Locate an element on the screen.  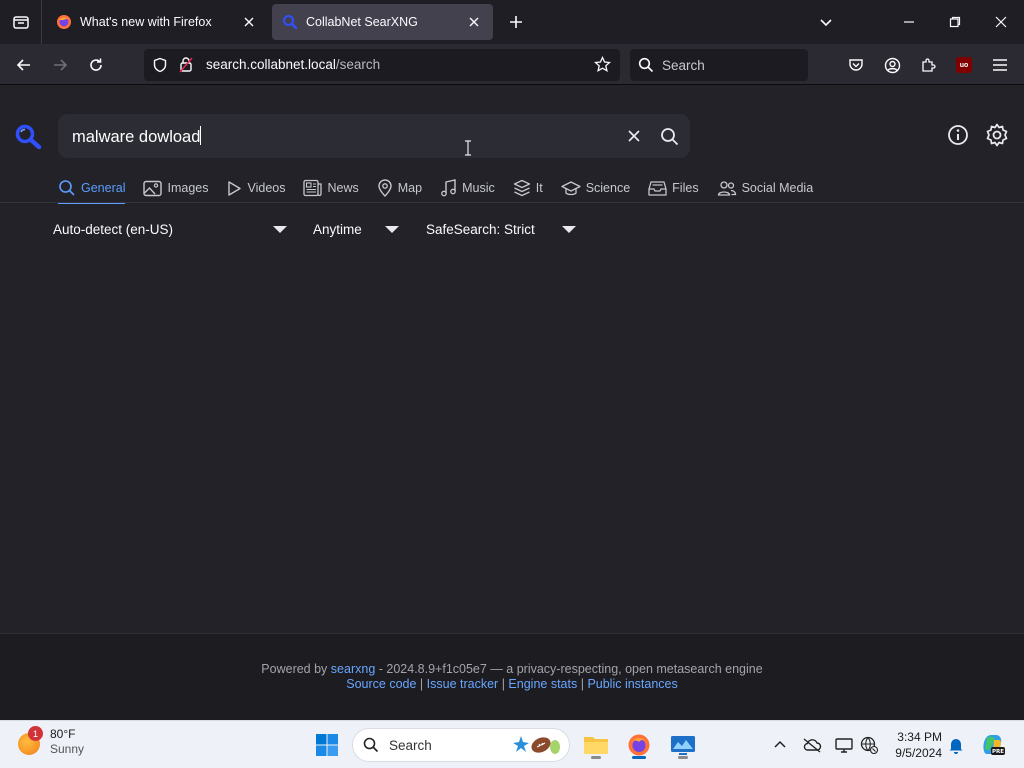
bell-icon is located at coordinates (956, 746).